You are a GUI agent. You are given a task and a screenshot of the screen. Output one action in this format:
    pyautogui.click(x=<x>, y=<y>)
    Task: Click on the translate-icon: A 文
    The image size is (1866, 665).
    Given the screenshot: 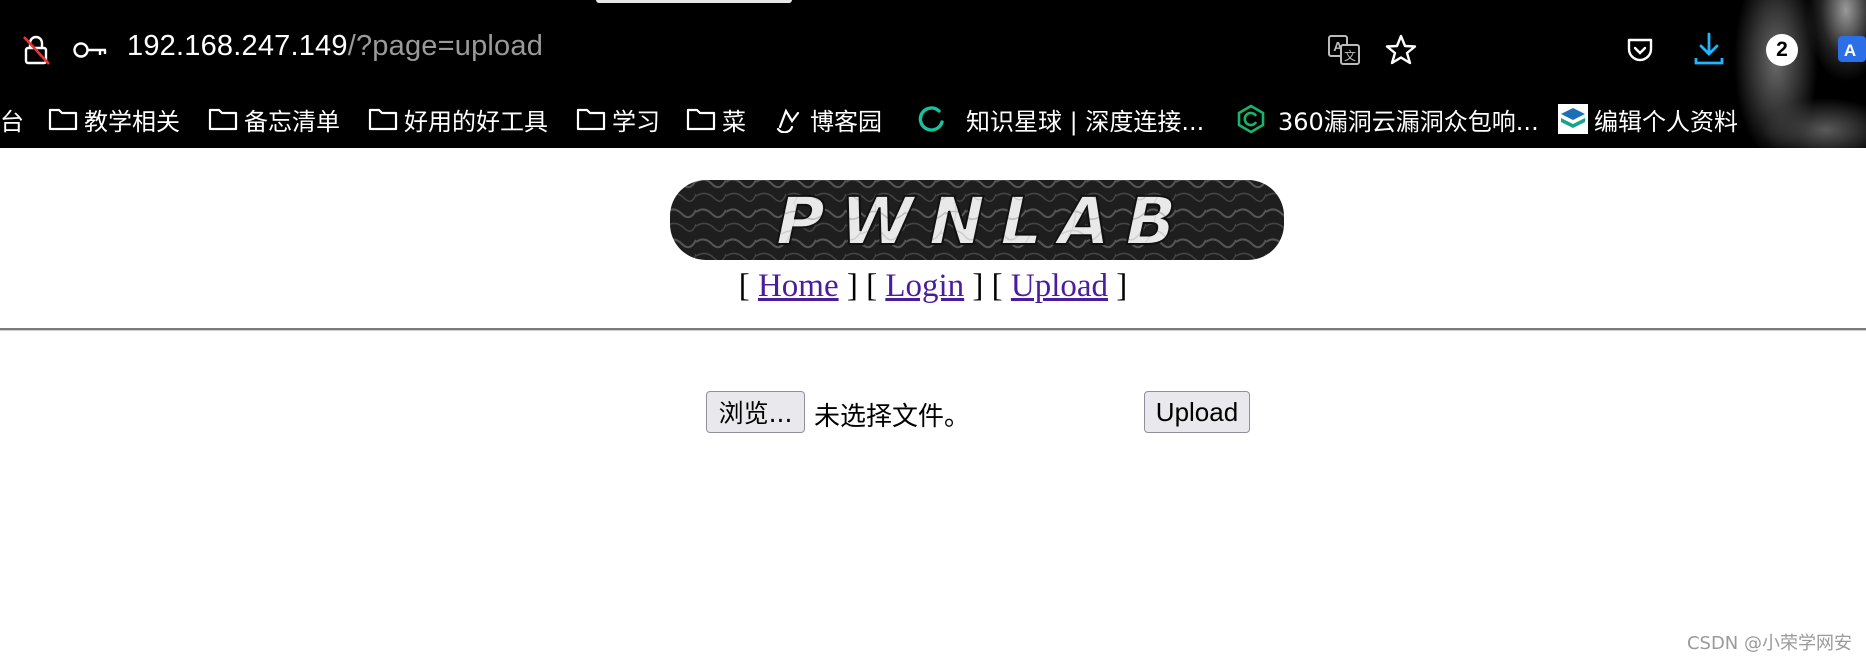 What is the action you would take?
    pyautogui.click(x=1344, y=50)
    